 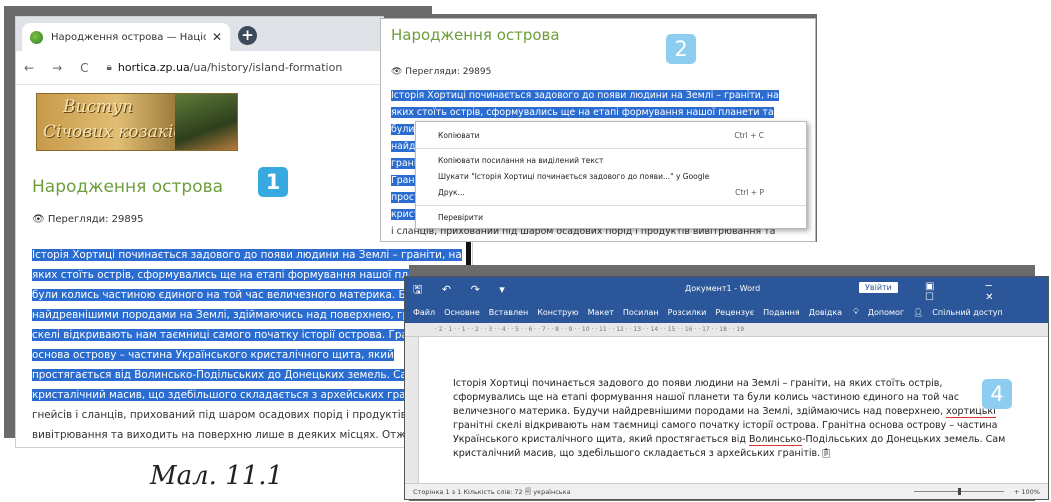 What do you see at coordinates (611, 136) in the screenshot?
I see `menu-item-copy: Копіювати Ctrl + C` at bounding box center [611, 136].